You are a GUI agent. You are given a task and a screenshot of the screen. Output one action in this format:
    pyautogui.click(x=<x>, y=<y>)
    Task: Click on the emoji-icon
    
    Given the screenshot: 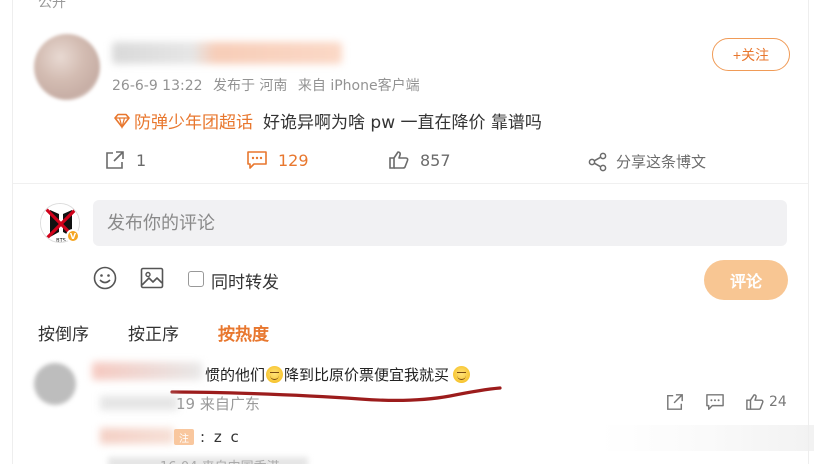 What is the action you would take?
    pyautogui.click(x=105, y=278)
    